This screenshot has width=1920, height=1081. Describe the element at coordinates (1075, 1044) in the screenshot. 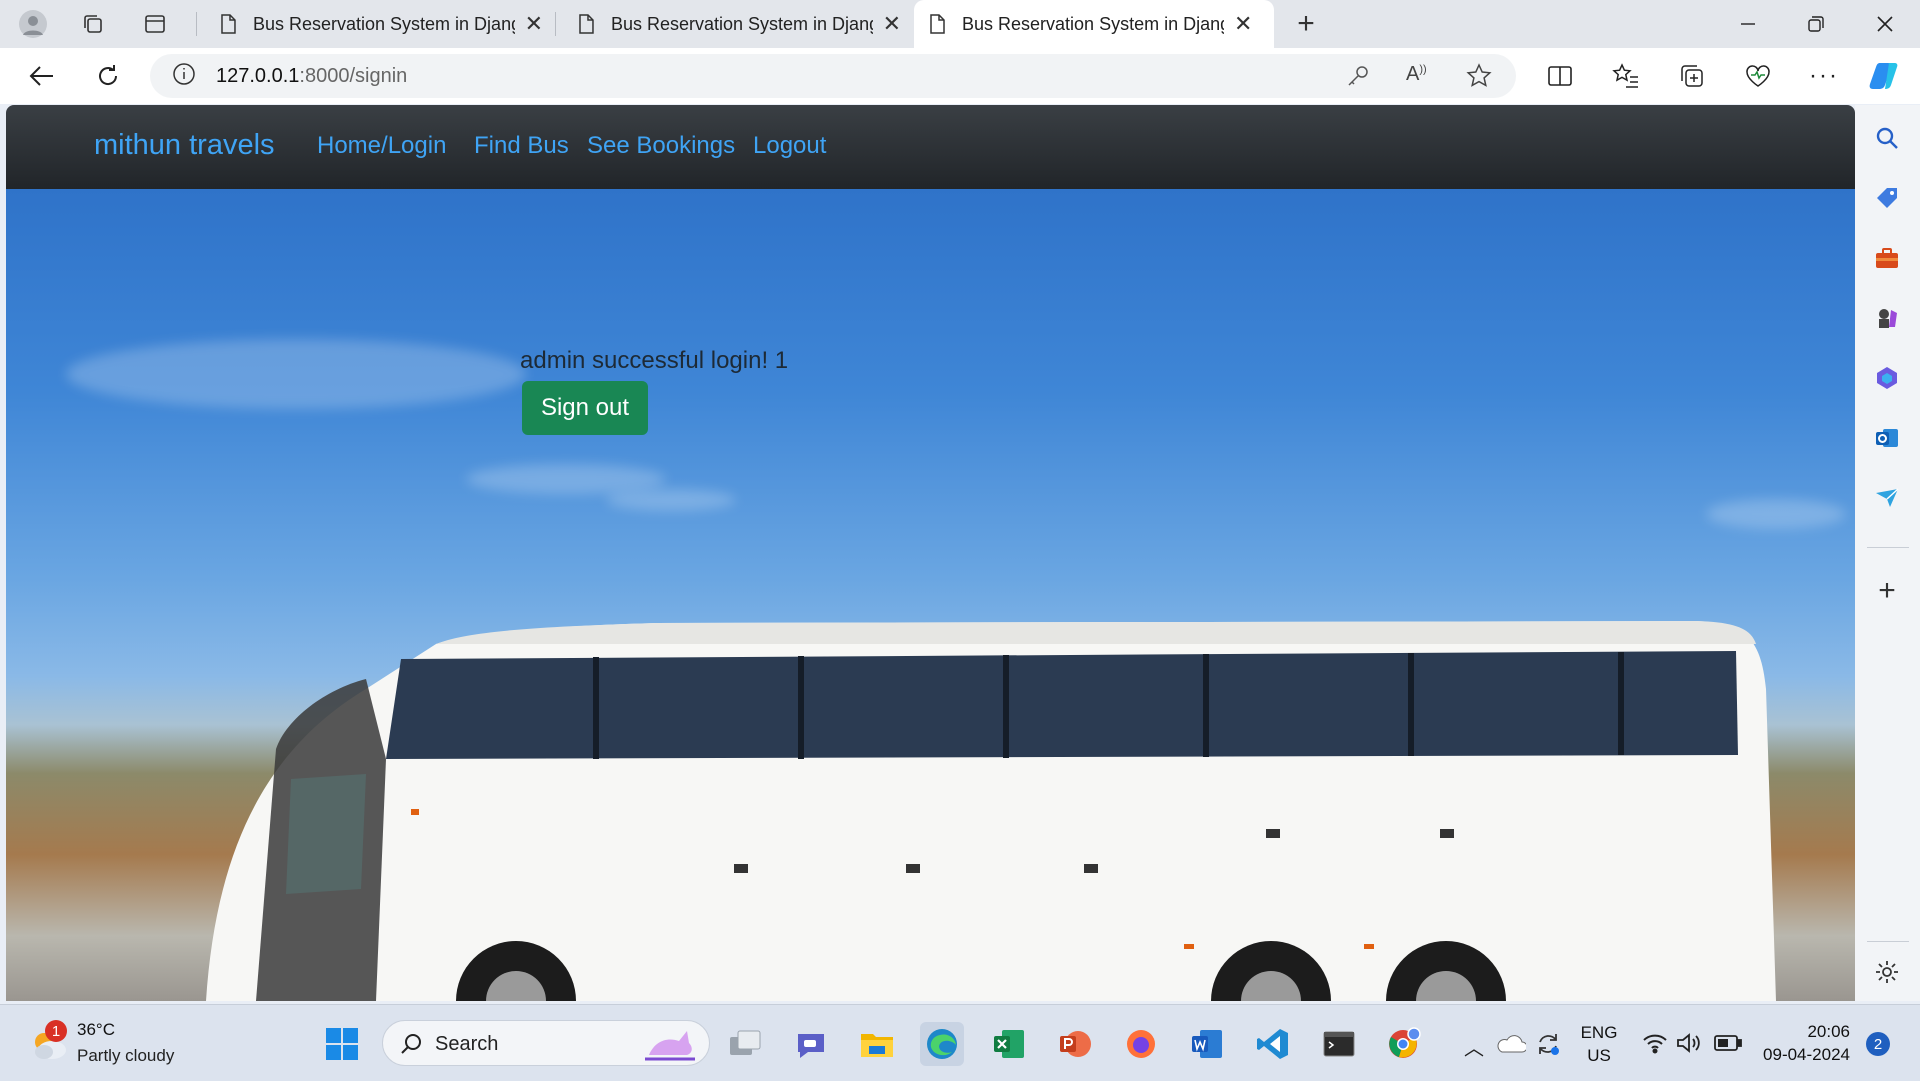

I see `powerpoint-icon` at that location.